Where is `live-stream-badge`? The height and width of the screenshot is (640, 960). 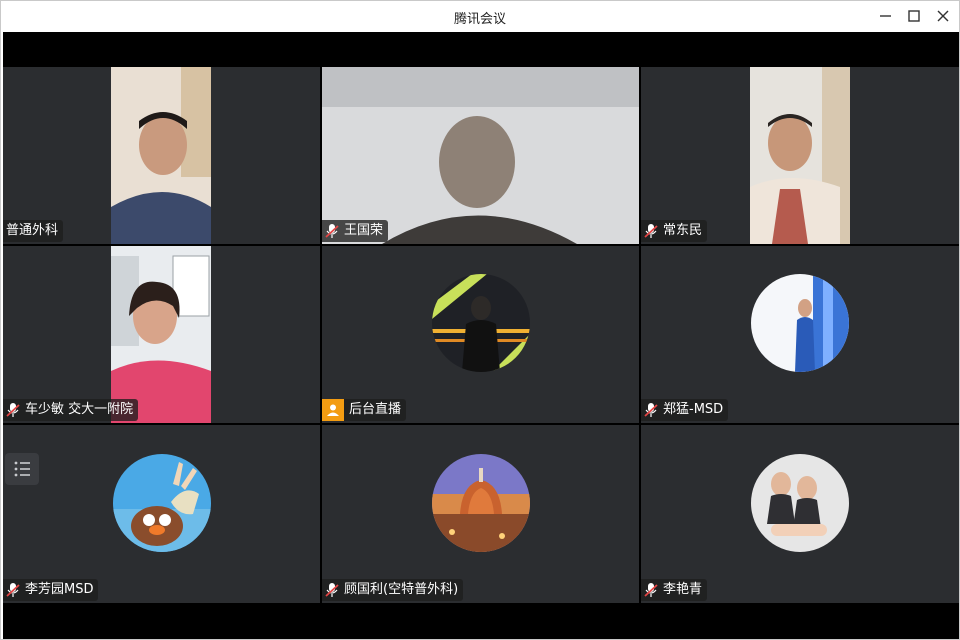 live-stream-badge is located at coordinates (333, 410).